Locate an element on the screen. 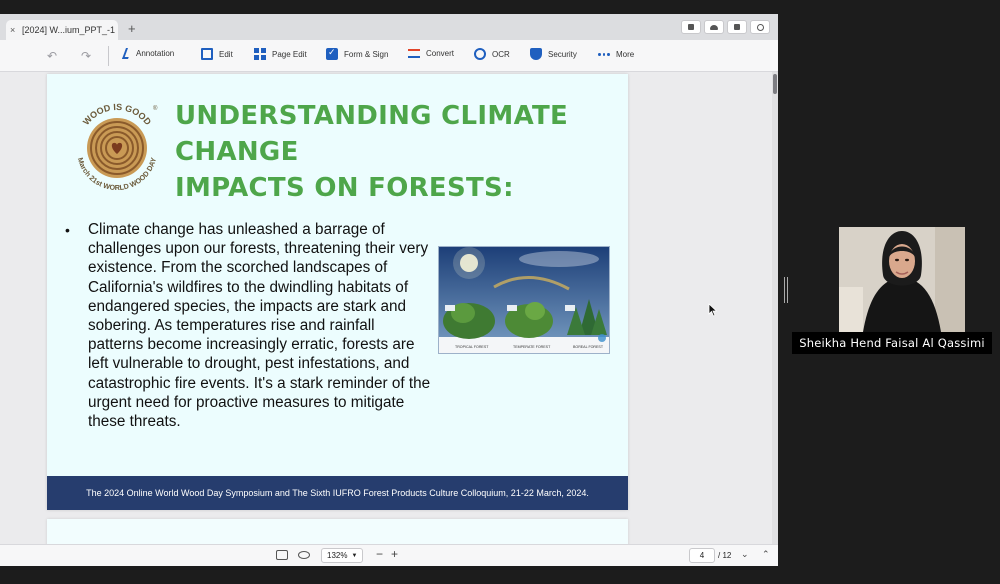  page-edit-label: Page Edit is located at coordinates (289, 54).